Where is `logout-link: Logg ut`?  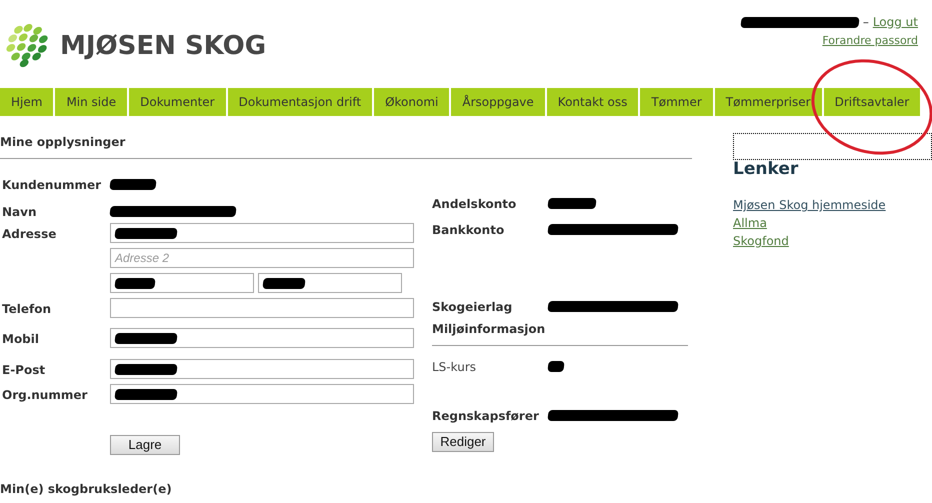
logout-link: Logg ut is located at coordinates (895, 22).